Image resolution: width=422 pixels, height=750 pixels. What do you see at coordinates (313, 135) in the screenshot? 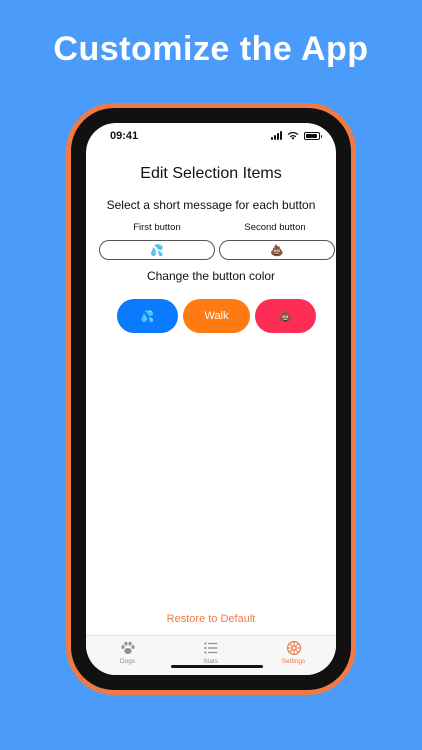
I see `battery-icon` at bounding box center [313, 135].